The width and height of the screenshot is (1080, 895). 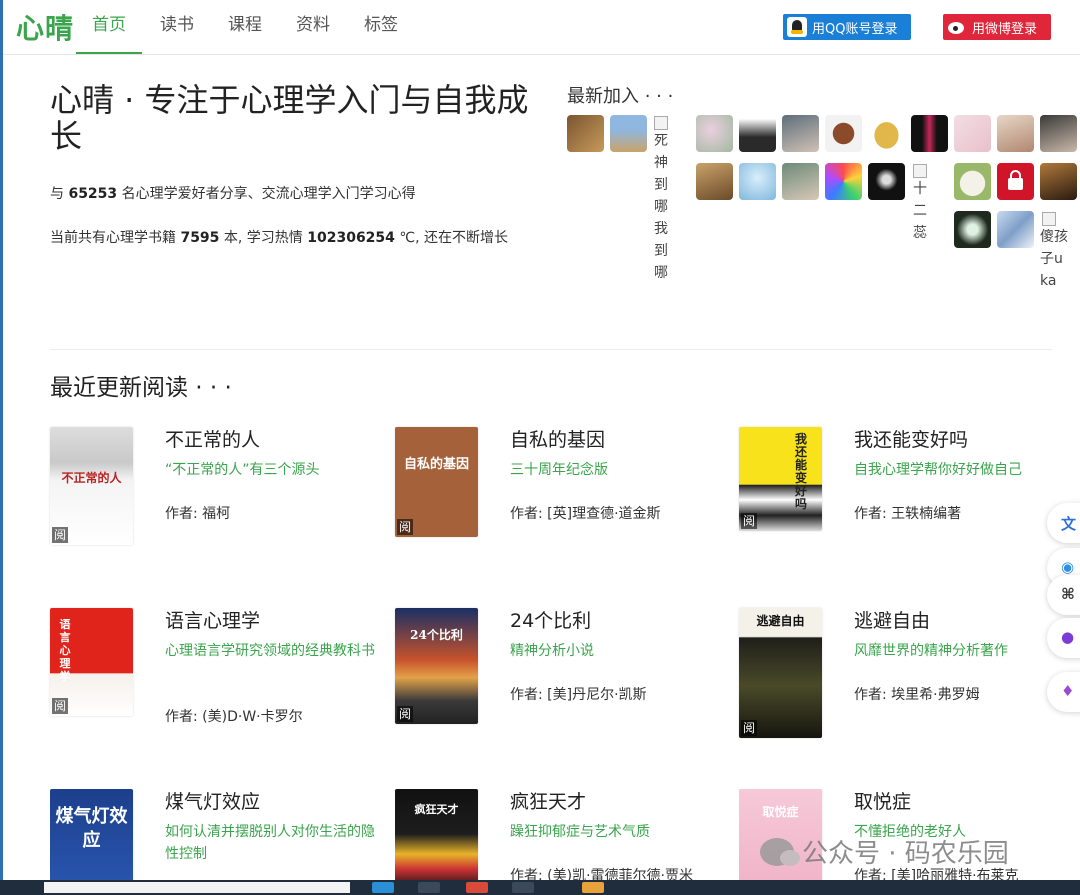 I want to click on qq-icon, so click(x=797, y=27).